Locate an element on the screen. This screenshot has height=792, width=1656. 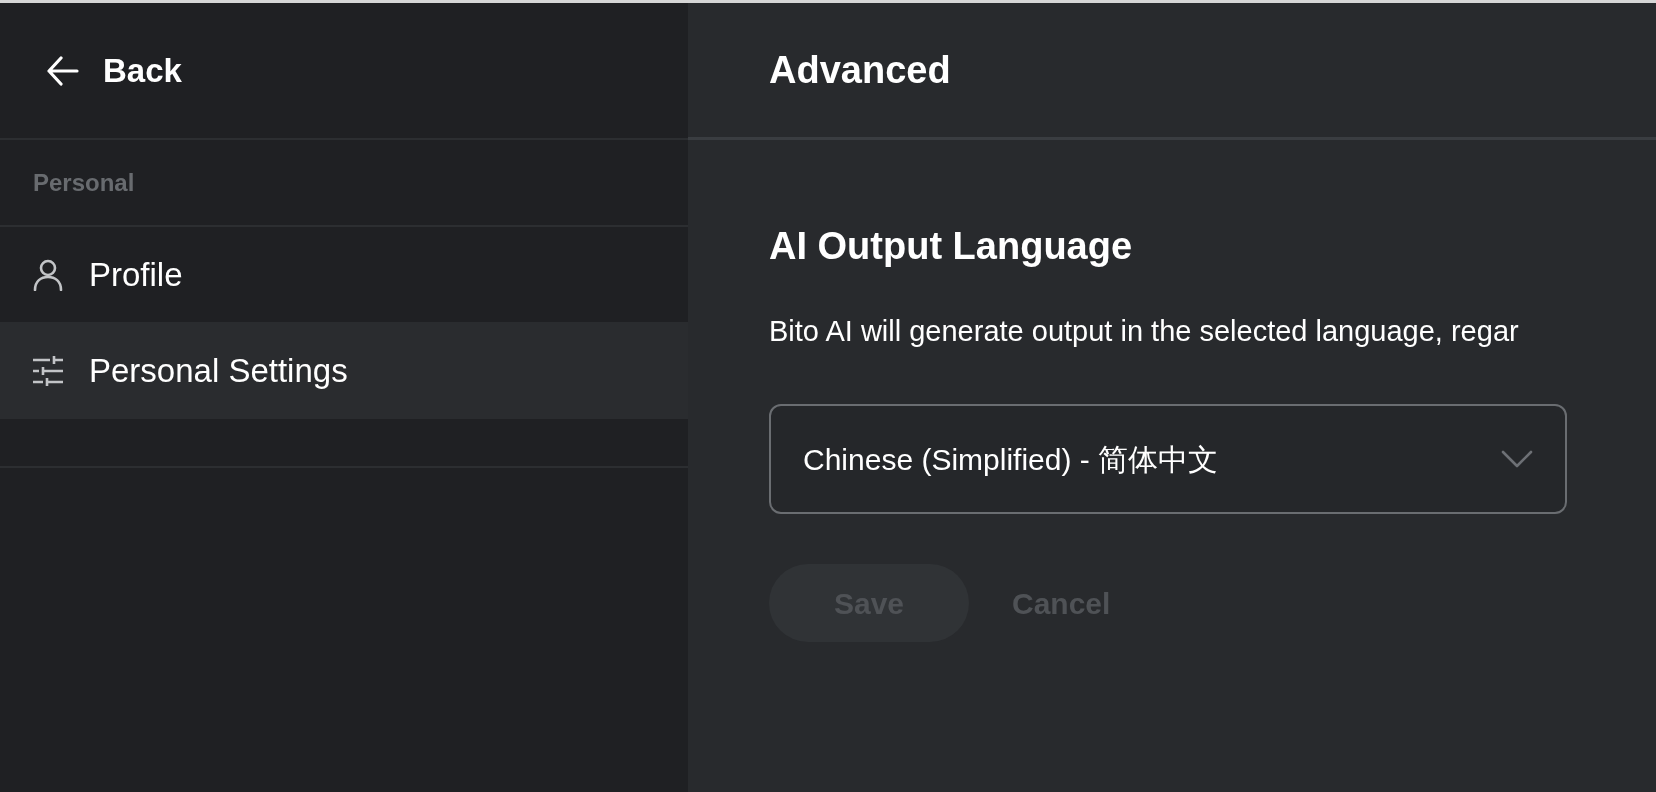
section-heading: AI Output Language is located at coordinates (951, 246).